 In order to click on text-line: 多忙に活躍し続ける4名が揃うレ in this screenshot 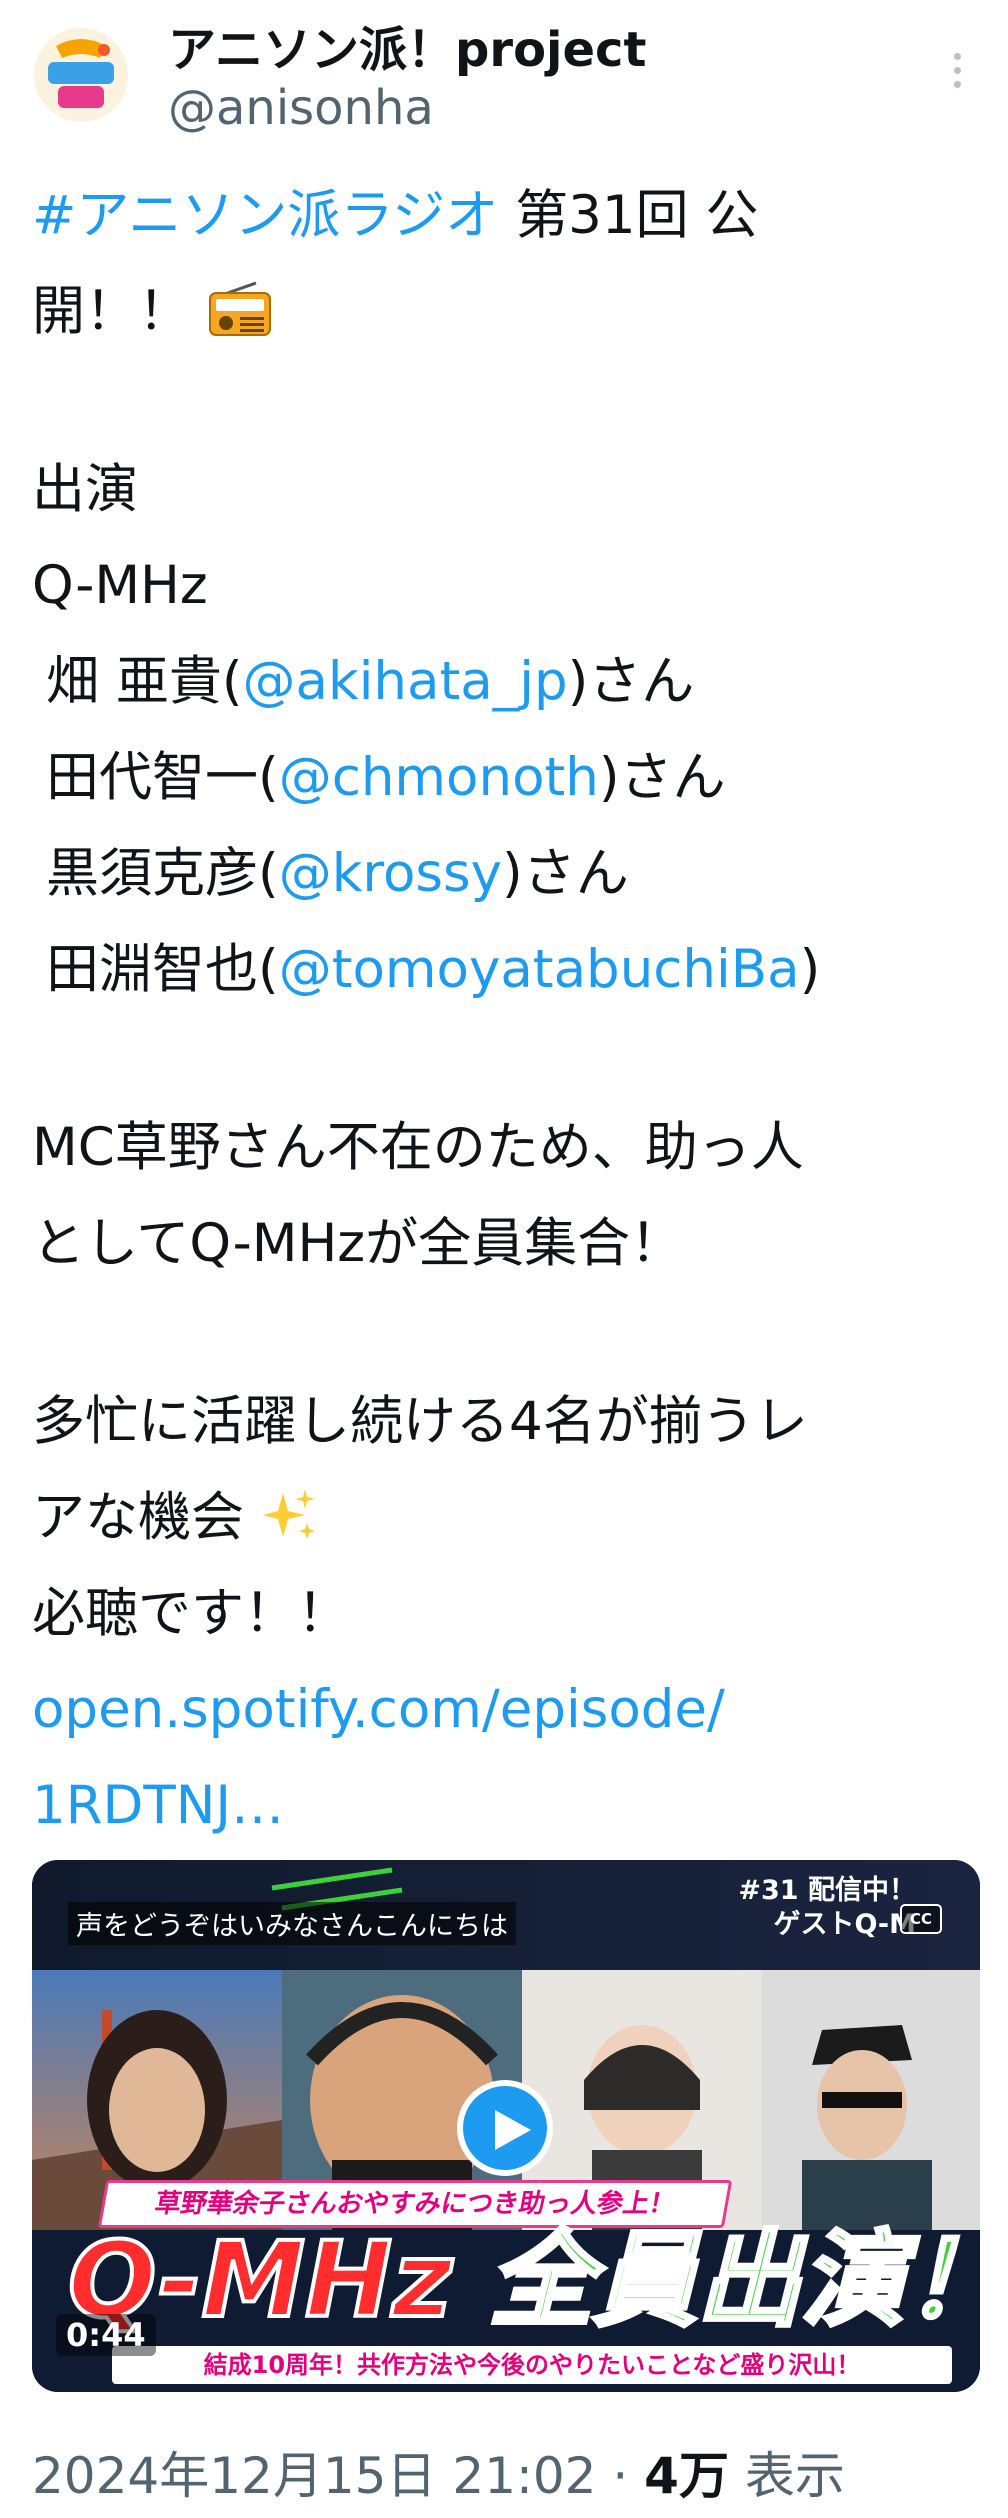, I will do `click(507, 1422)`.